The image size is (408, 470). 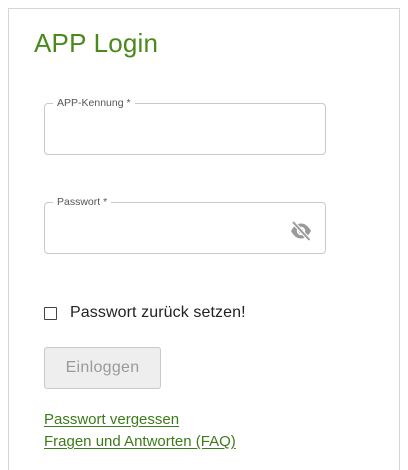 What do you see at coordinates (82, 202) in the screenshot?
I see `password-label: Passwort *` at bounding box center [82, 202].